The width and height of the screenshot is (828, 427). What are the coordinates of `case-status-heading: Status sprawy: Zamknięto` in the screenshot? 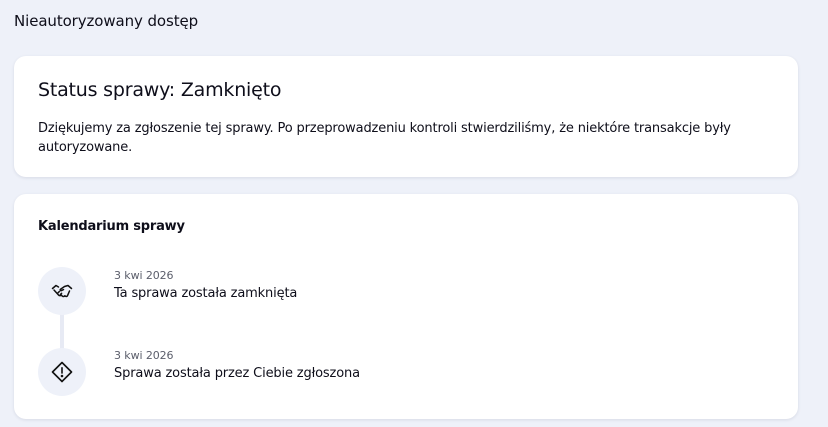 It's located at (160, 90).